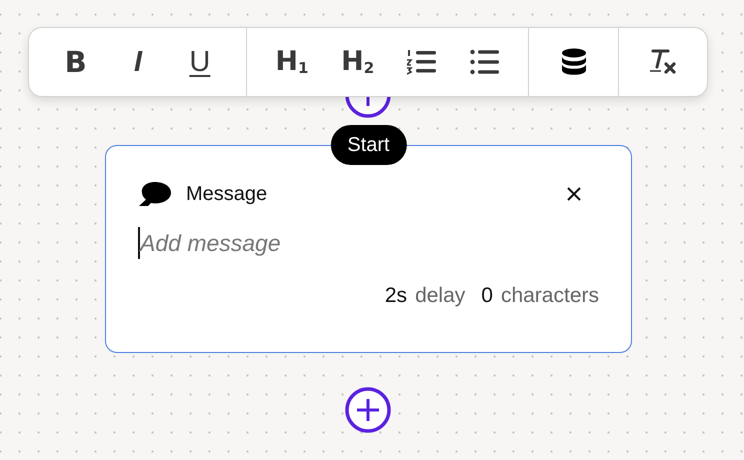  I want to click on heading-button: H$_{2}$, so click(357, 62).